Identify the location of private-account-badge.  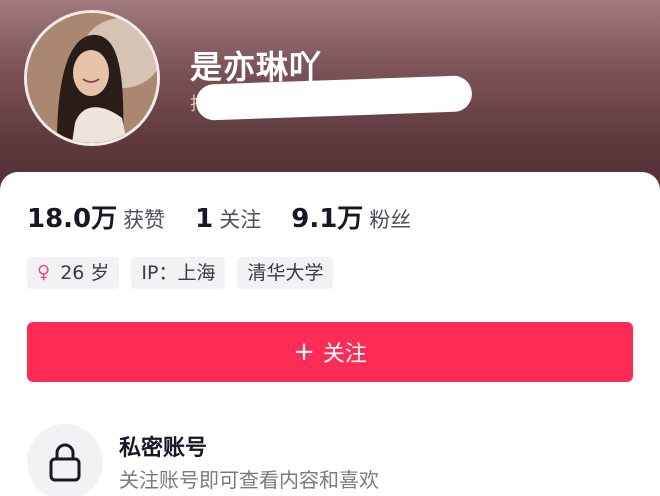
(65, 460).